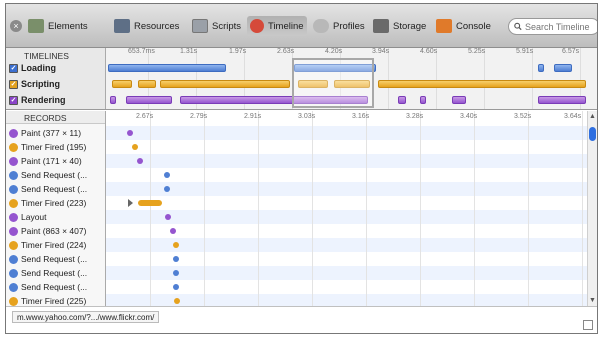  What do you see at coordinates (592, 134) in the screenshot?
I see `scrollbar-thumb` at bounding box center [592, 134].